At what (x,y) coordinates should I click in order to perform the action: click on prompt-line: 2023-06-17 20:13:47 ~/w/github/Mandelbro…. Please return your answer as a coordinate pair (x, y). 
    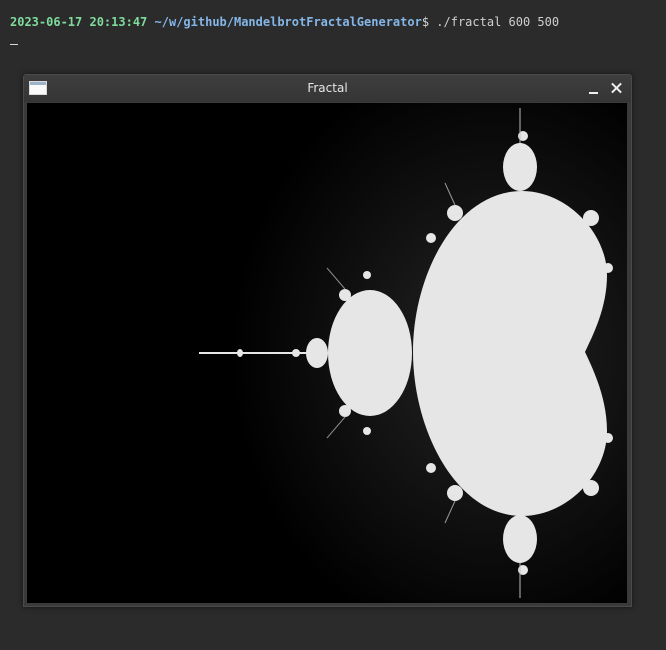
    Looking at the image, I should click on (284, 22).